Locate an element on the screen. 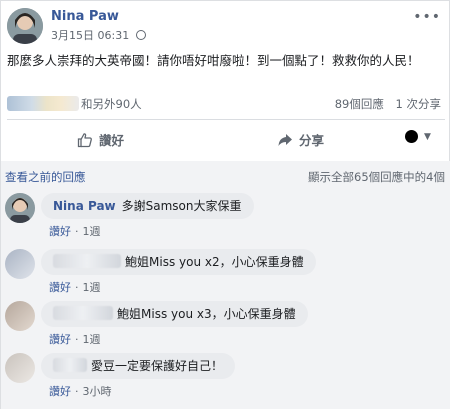 This screenshot has height=409, width=450. viewer-selector: ▼ is located at coordinates (418, 136).